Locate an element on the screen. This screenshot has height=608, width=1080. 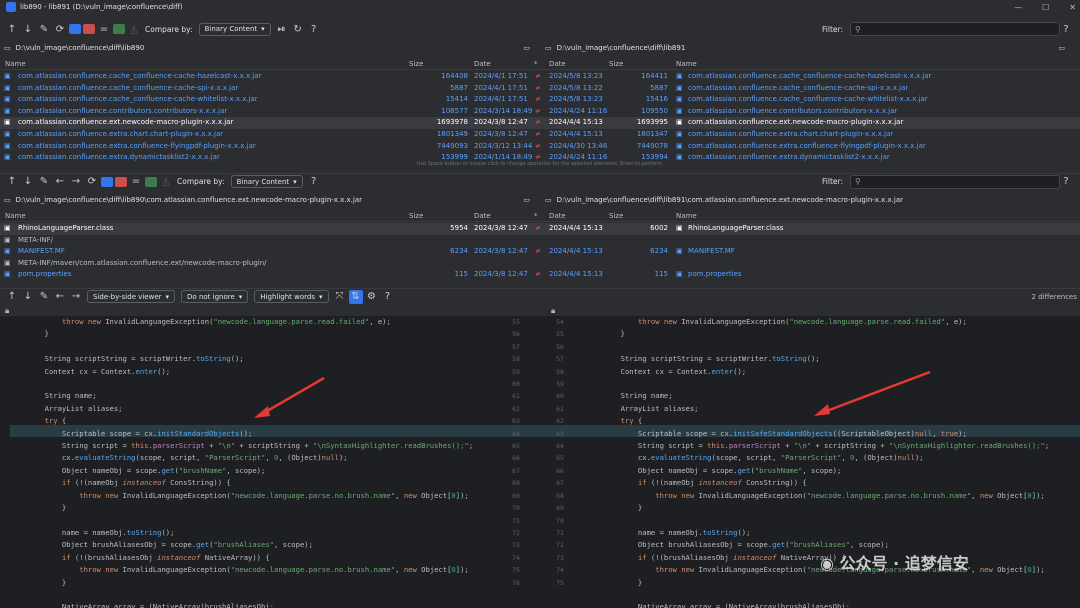
line-number: 57 is located at coordinates (516, 346).